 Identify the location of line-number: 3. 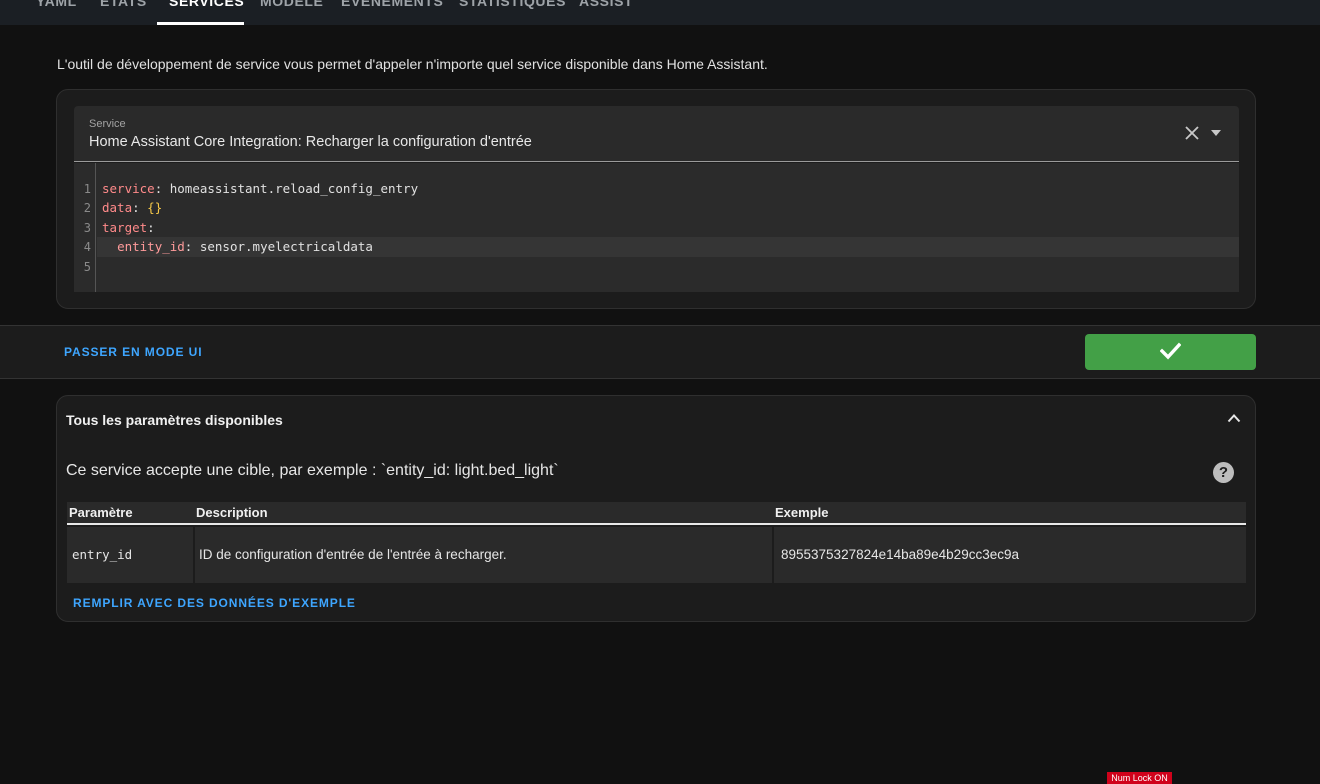
(87, 228).